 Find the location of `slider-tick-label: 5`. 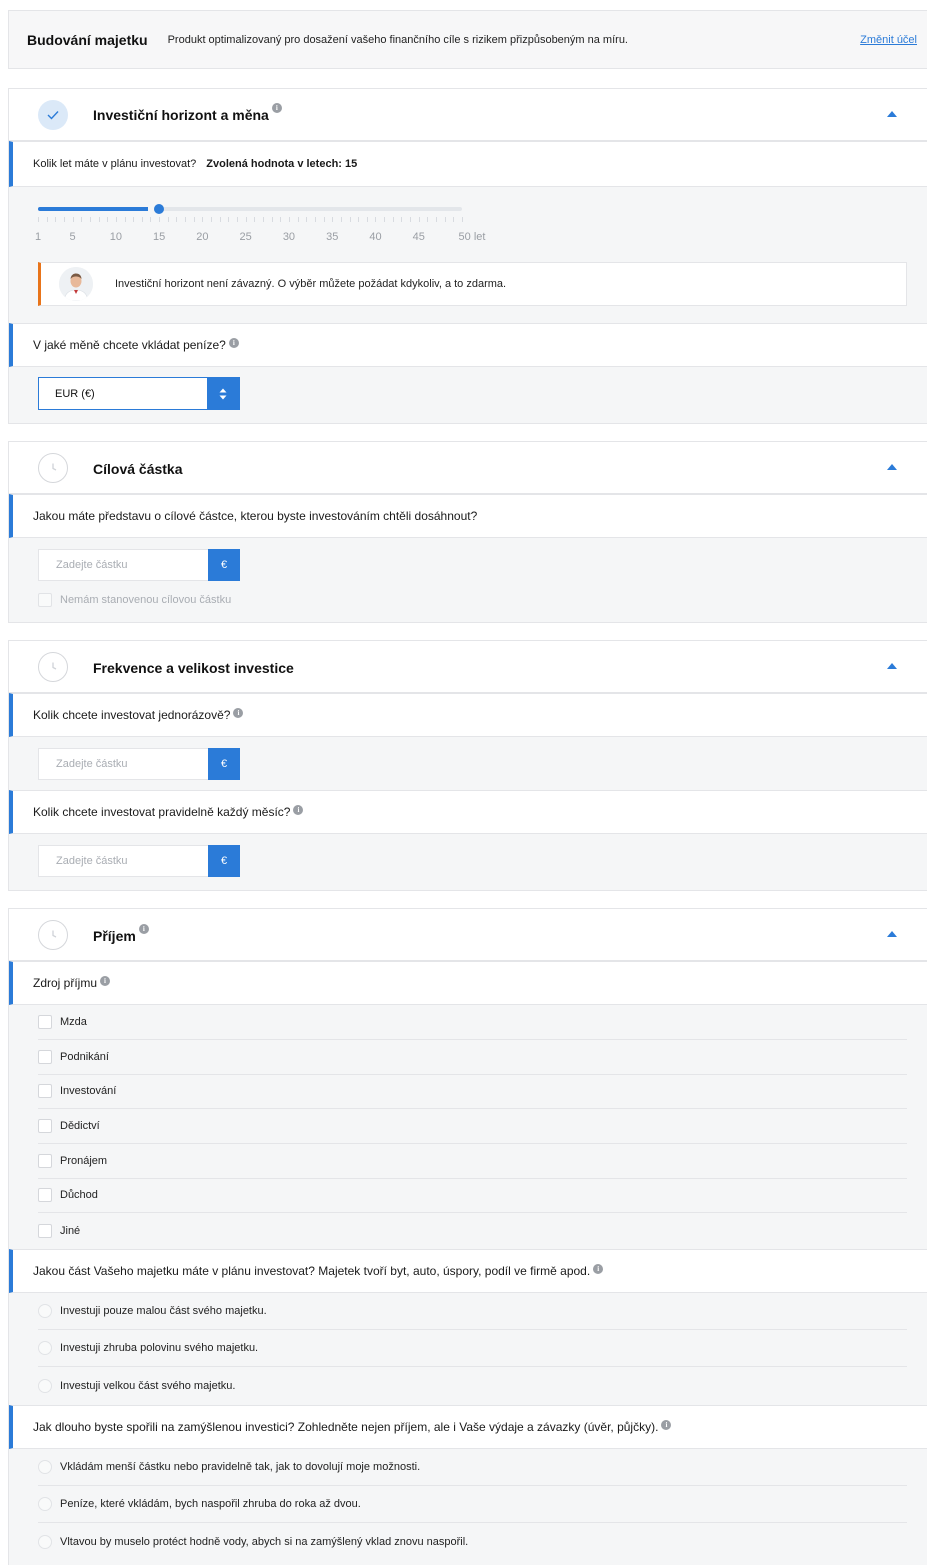

slider-tick-label: 5 is located at coordinates (72, 237).